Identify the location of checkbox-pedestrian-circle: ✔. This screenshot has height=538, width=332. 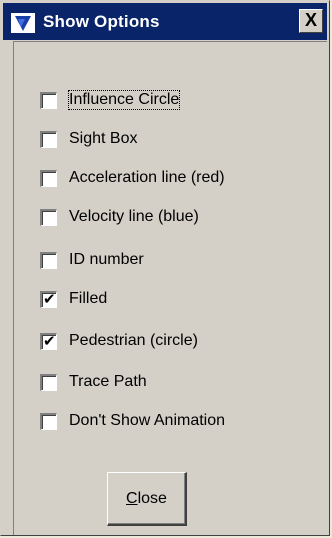
(48, 341).